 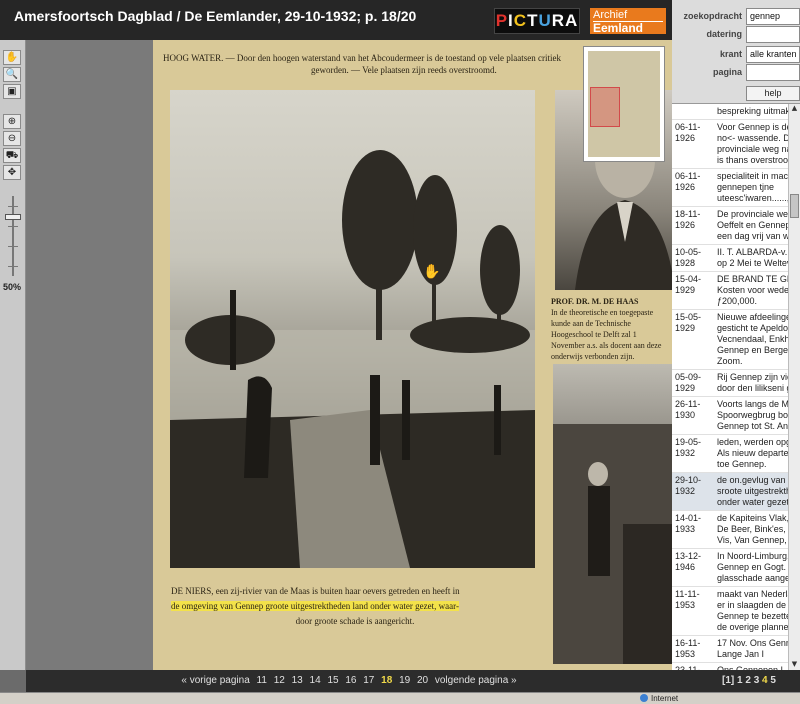 What do you see at coordinates (748, 680) in the screenshot?
I see `results-page-link: 2` at bounding box center [748, 680].